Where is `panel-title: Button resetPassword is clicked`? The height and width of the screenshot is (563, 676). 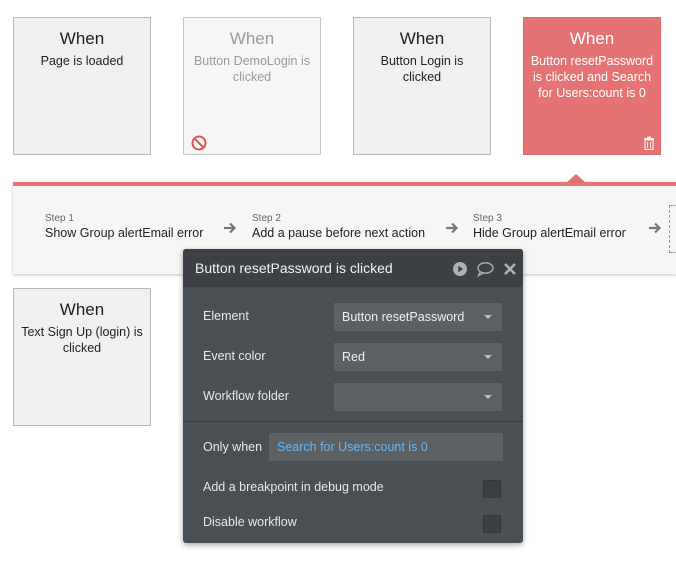
panel-title: Button resetPassword is clicked is located at coordinates (294, 268).